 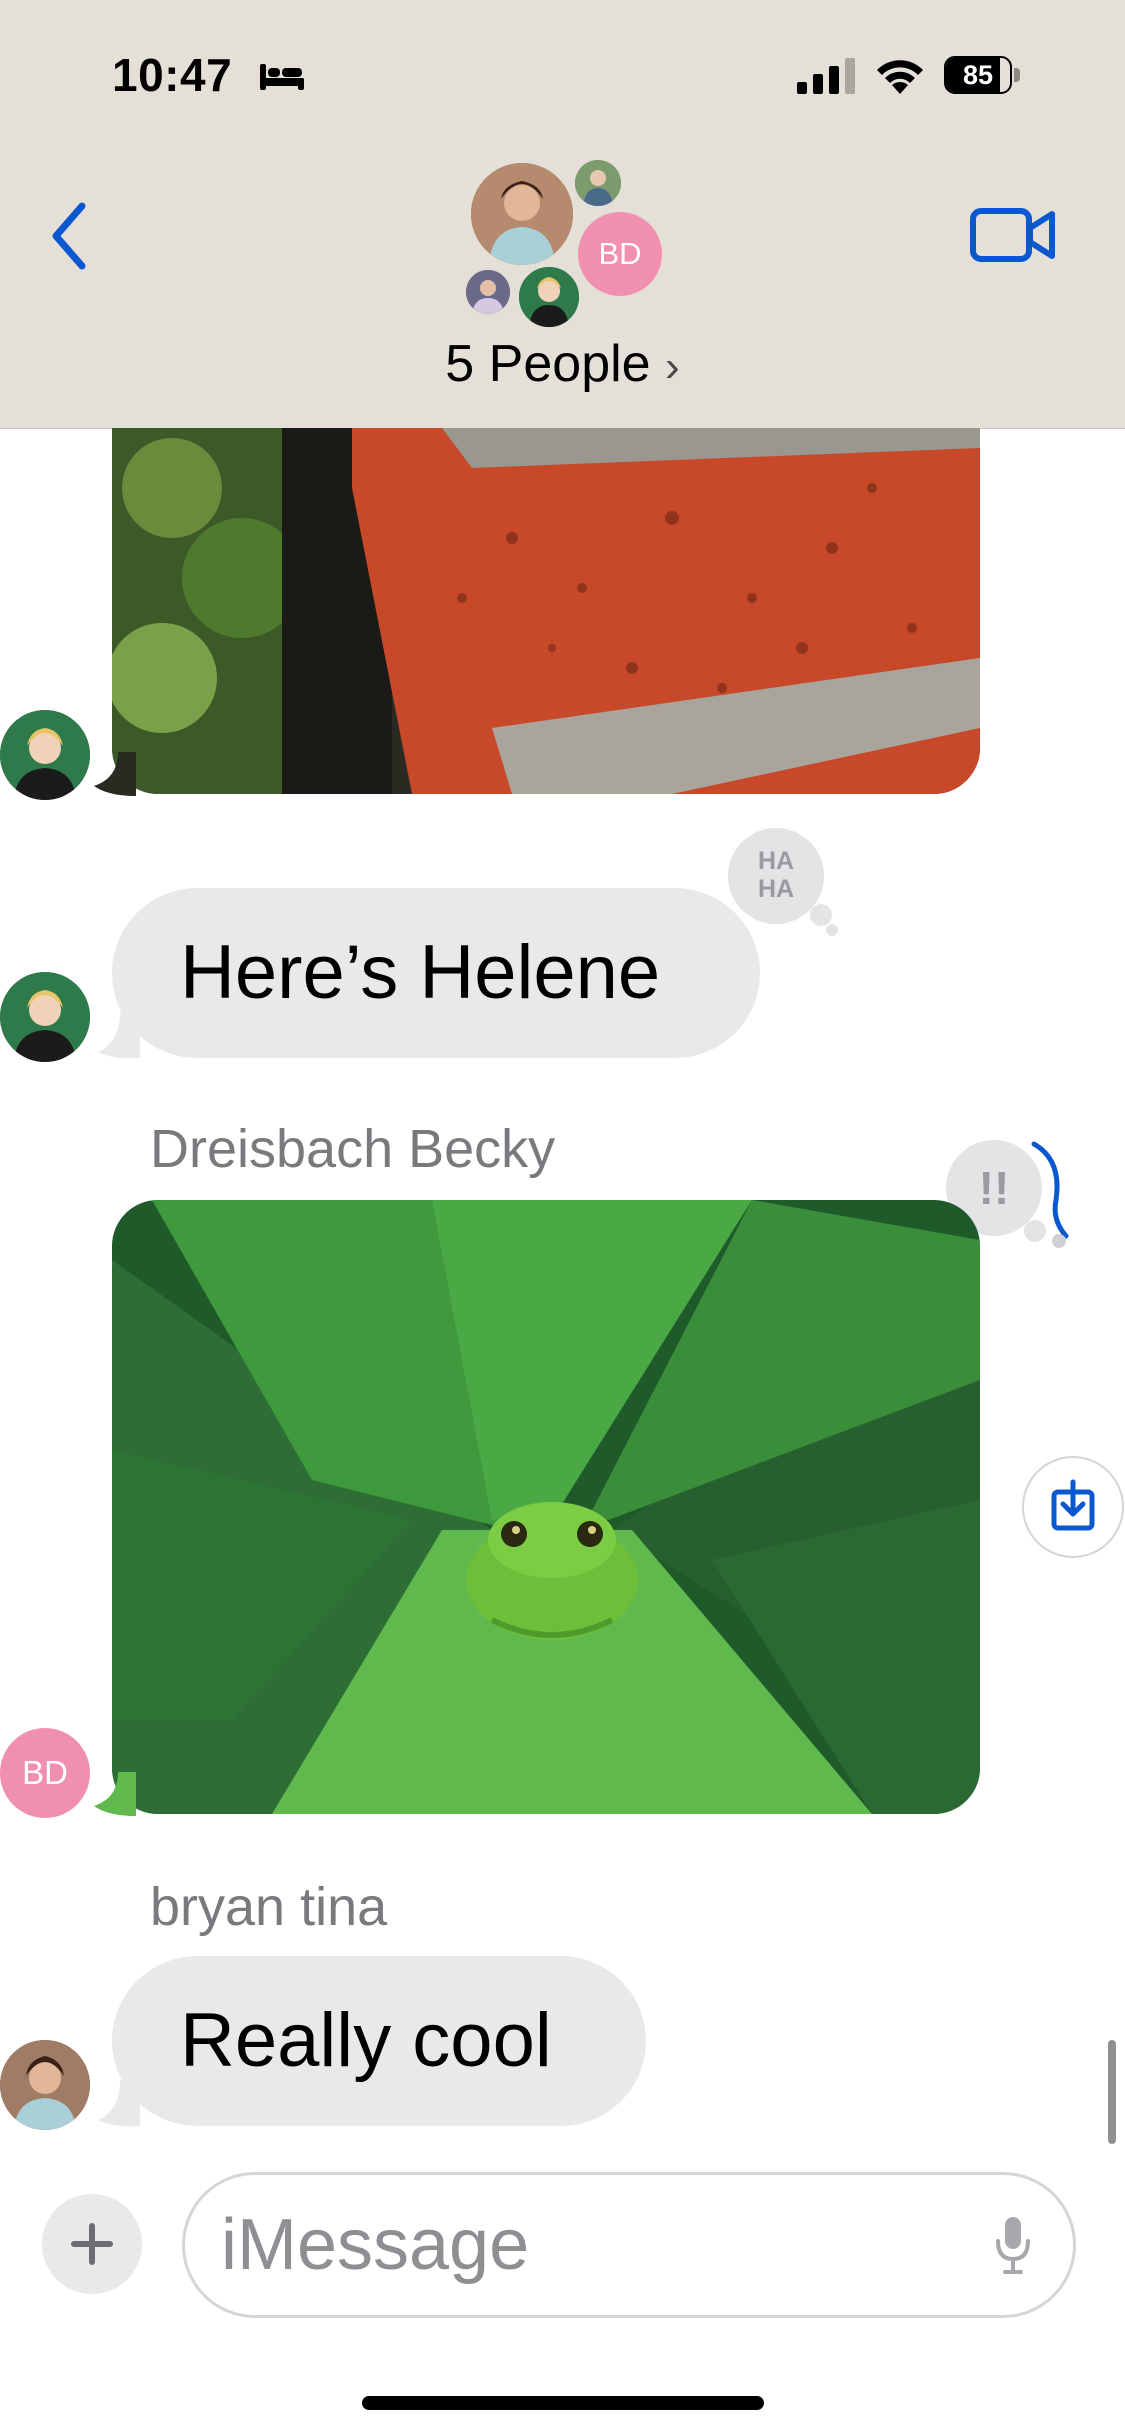 I want to click on message-text: Here’s Helene, so click(x=420, y=972).